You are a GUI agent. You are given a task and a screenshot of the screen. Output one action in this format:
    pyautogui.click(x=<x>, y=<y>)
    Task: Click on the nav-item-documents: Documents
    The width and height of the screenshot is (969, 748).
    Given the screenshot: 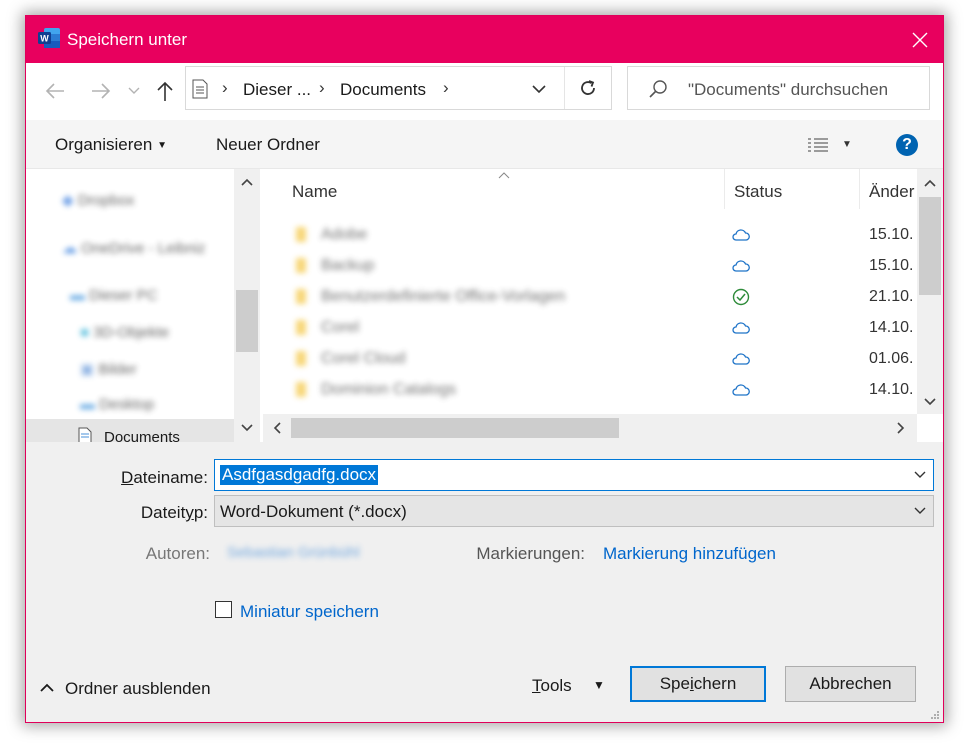 What is the action you would take?
    pyautogui.click(x=130, y=430)
    